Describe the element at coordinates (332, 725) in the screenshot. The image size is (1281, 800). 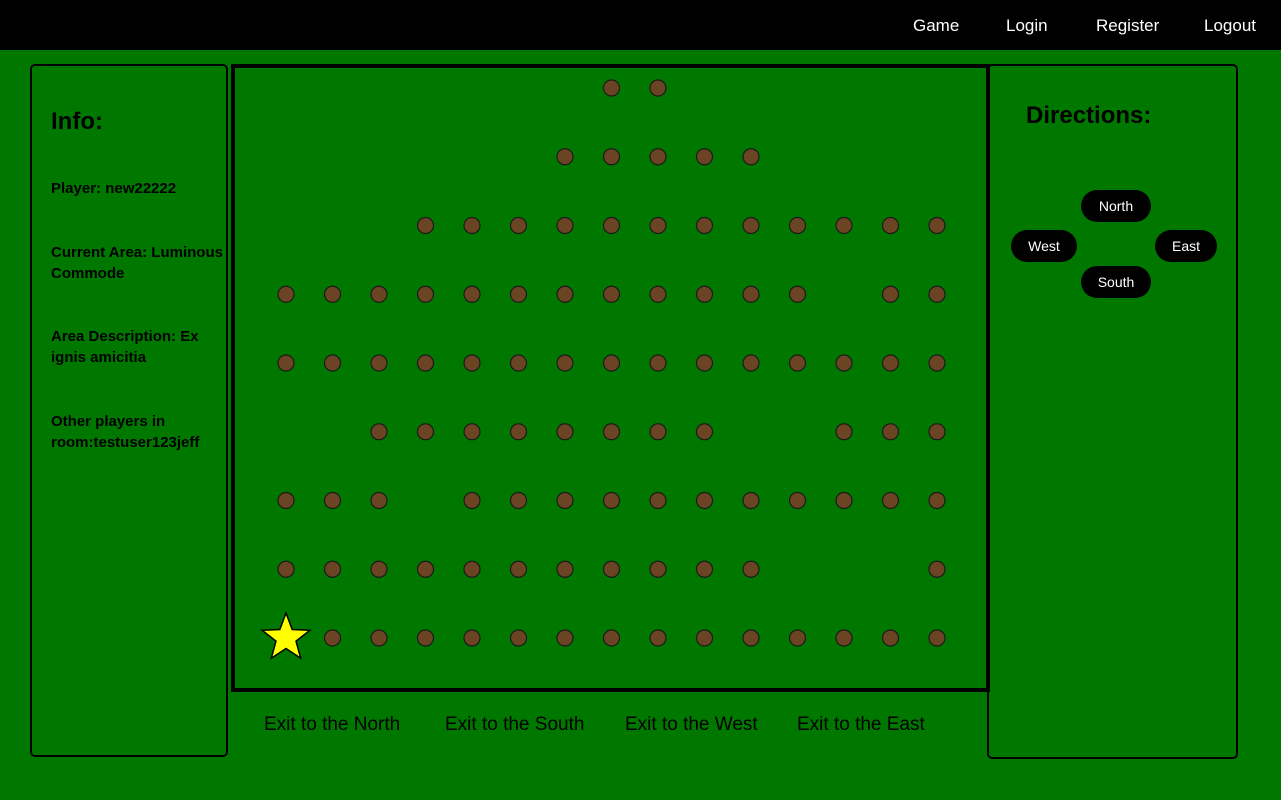
I see `exit-north-link: Exit to the North` at that location.